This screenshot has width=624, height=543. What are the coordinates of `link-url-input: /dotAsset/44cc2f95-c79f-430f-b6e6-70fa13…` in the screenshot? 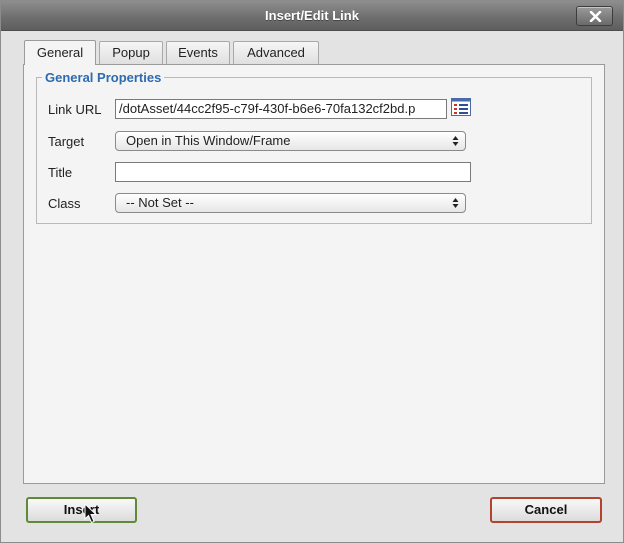 It's located at (281, 109).